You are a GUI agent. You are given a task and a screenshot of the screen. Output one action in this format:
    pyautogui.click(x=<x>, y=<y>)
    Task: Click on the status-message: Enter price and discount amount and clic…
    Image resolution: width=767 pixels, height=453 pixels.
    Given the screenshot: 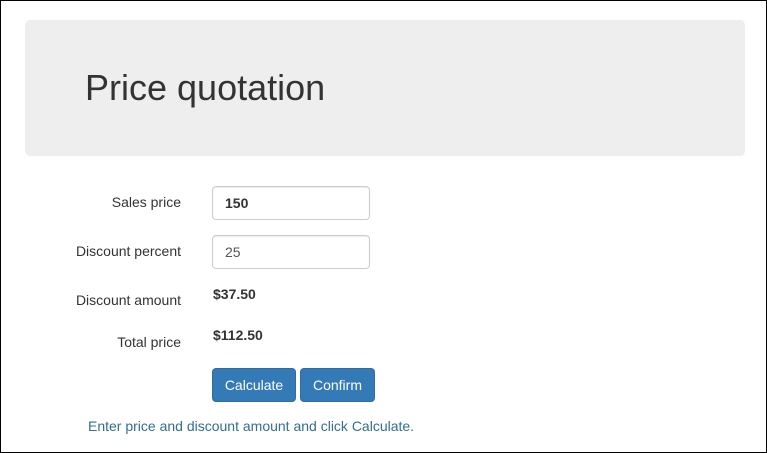 What is the action you would take?
    pyautogui.click(x=251, y=426)
    